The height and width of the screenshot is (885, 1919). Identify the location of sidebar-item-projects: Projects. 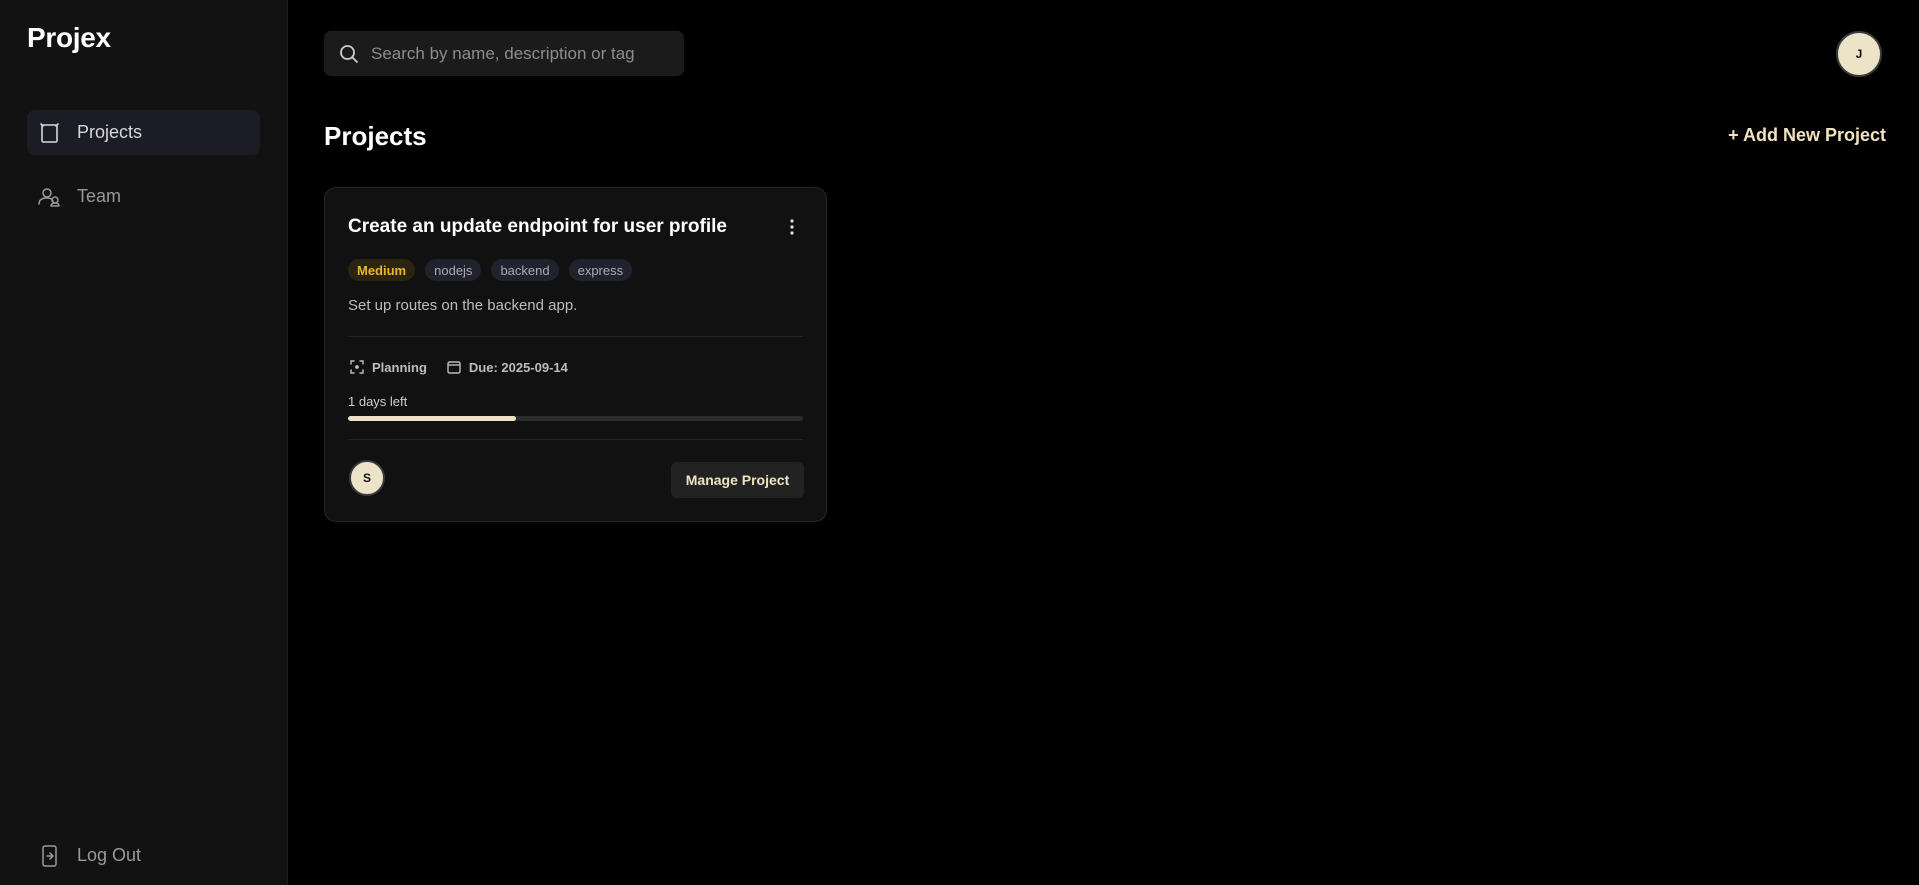
(143, 132).